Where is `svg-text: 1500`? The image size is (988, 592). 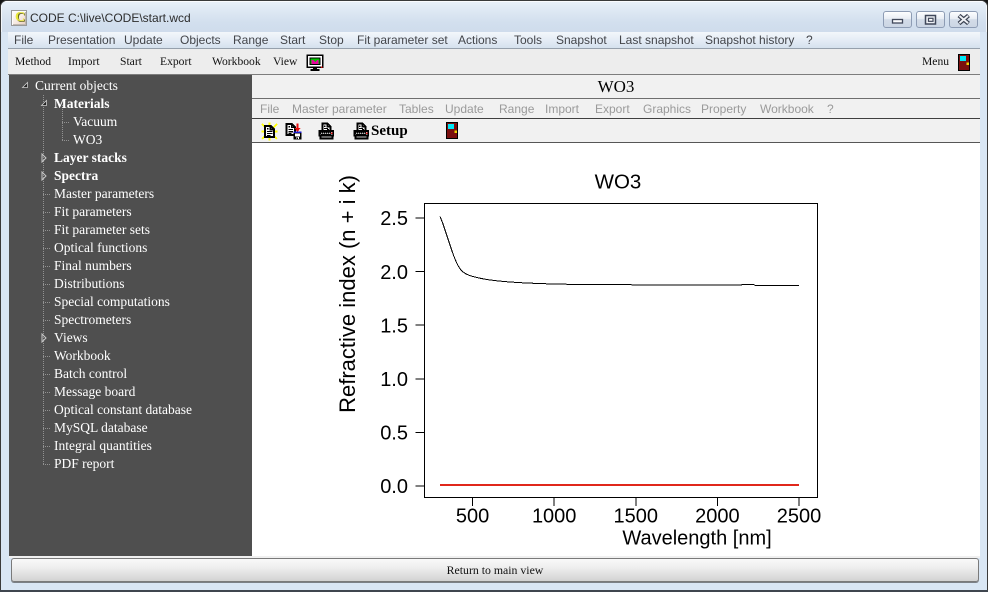 svg-text: 1500 is located at coordinates (636, 517).